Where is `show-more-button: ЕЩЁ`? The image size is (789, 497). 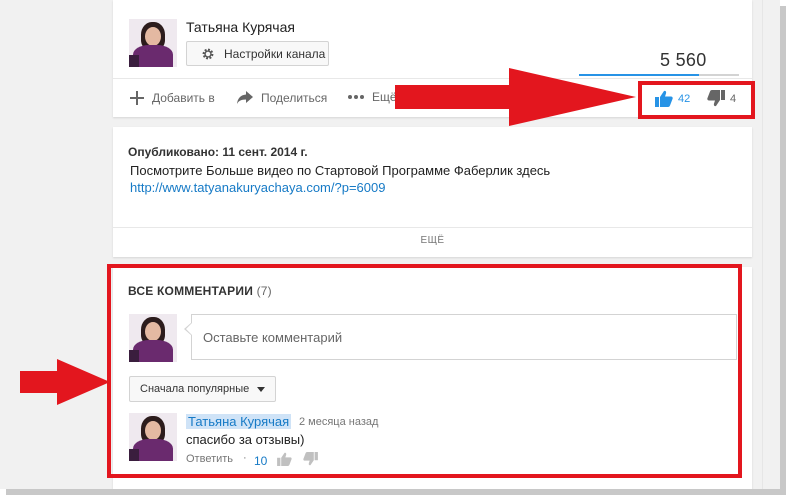 show-more-button: ЕЩЁ is located at coordinates (432, 240).